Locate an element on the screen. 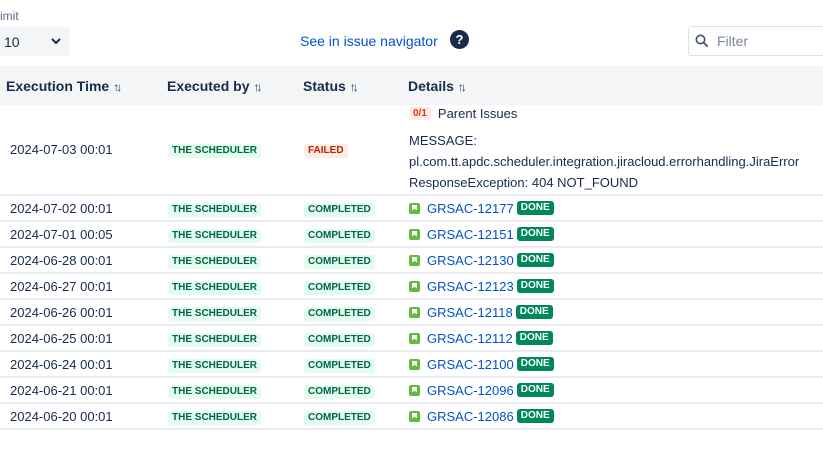 This screenshot has width=823, height=471. parent-issues-summary: 0/1 Parent Issues is located at coordinates (615, 113).